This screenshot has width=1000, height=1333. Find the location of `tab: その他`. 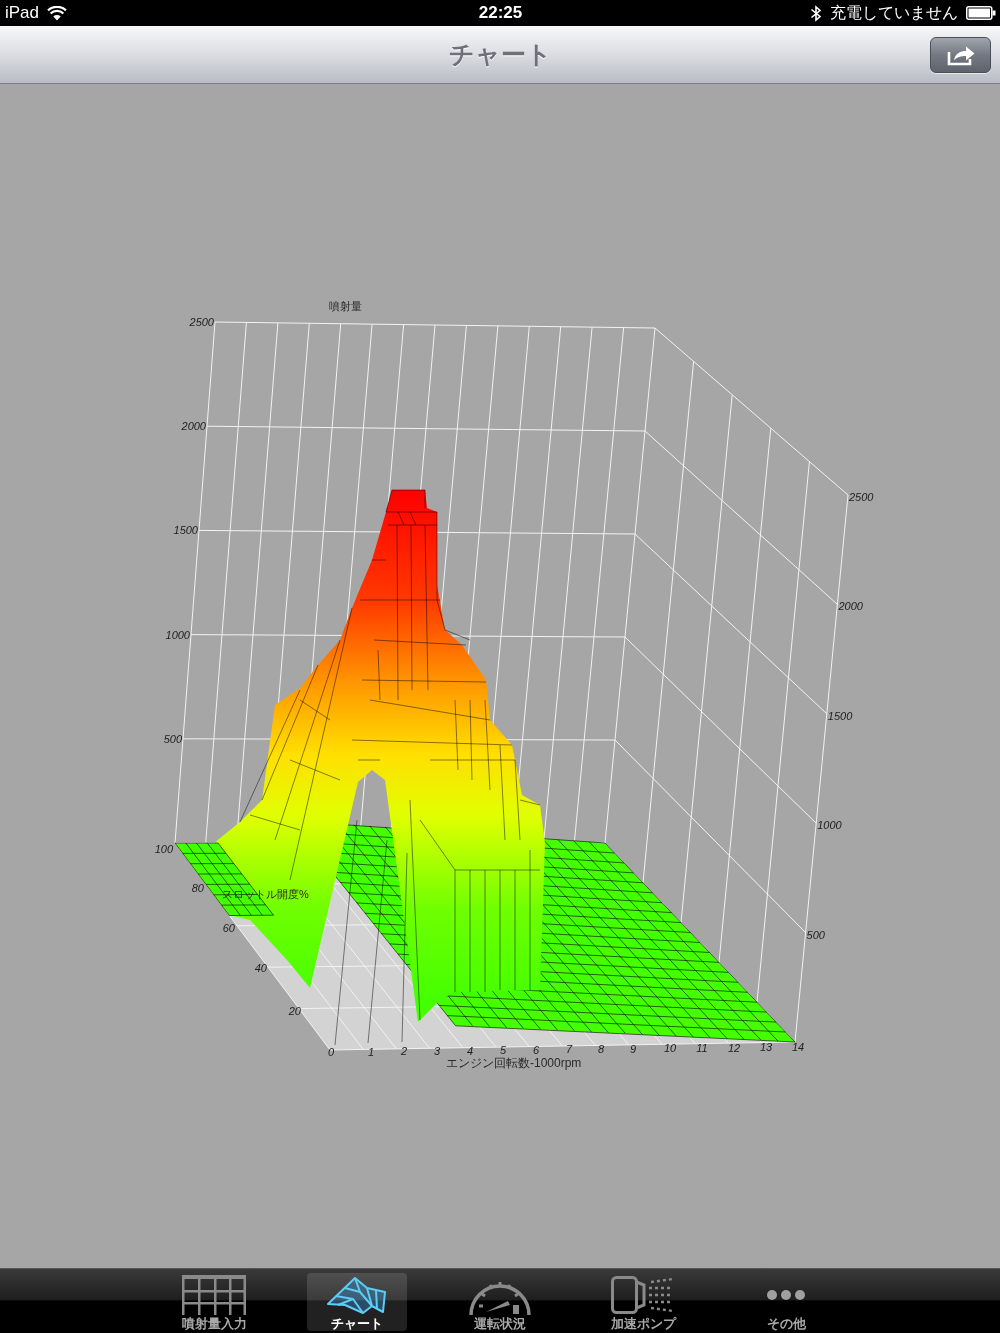

tab: その他 is located at coordinates (786, 1302).